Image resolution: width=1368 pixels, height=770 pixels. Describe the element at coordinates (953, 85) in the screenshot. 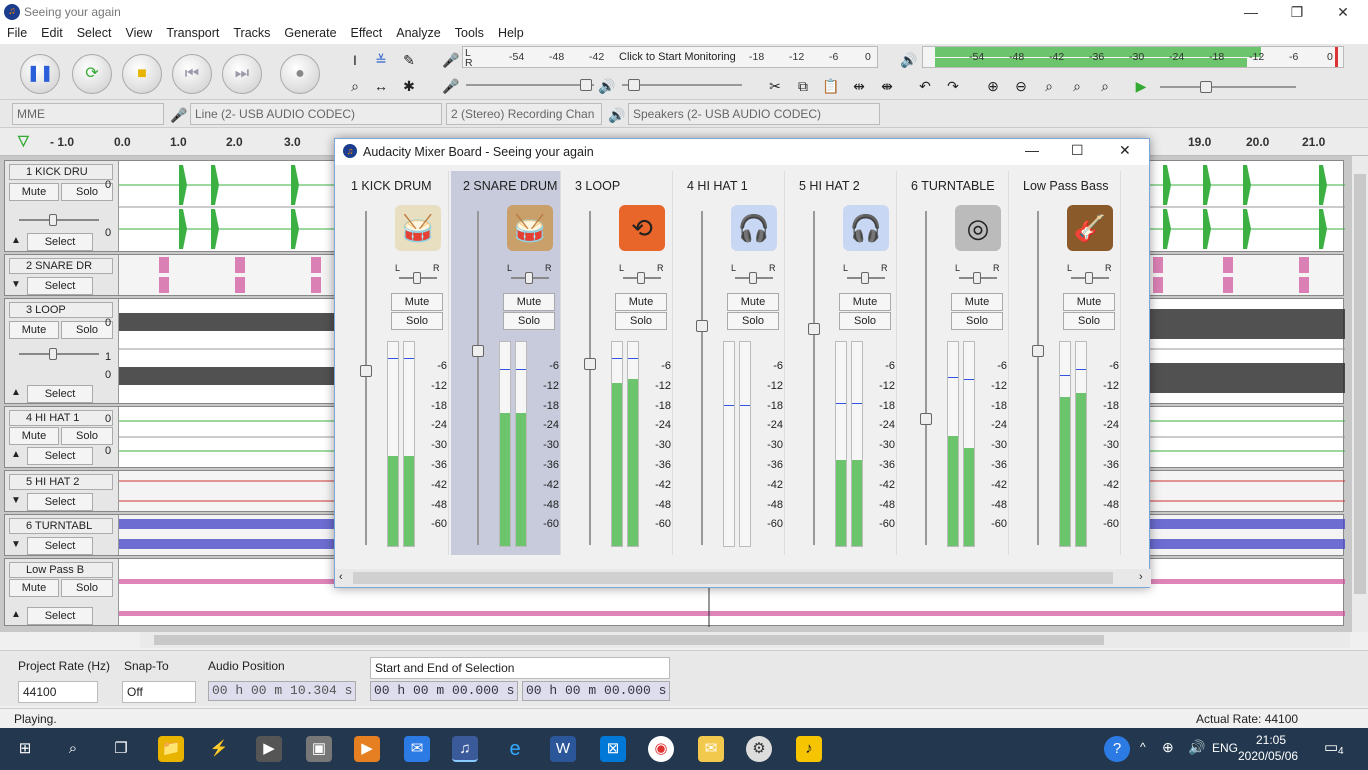

I see `redo-icon: ↷` at that location.